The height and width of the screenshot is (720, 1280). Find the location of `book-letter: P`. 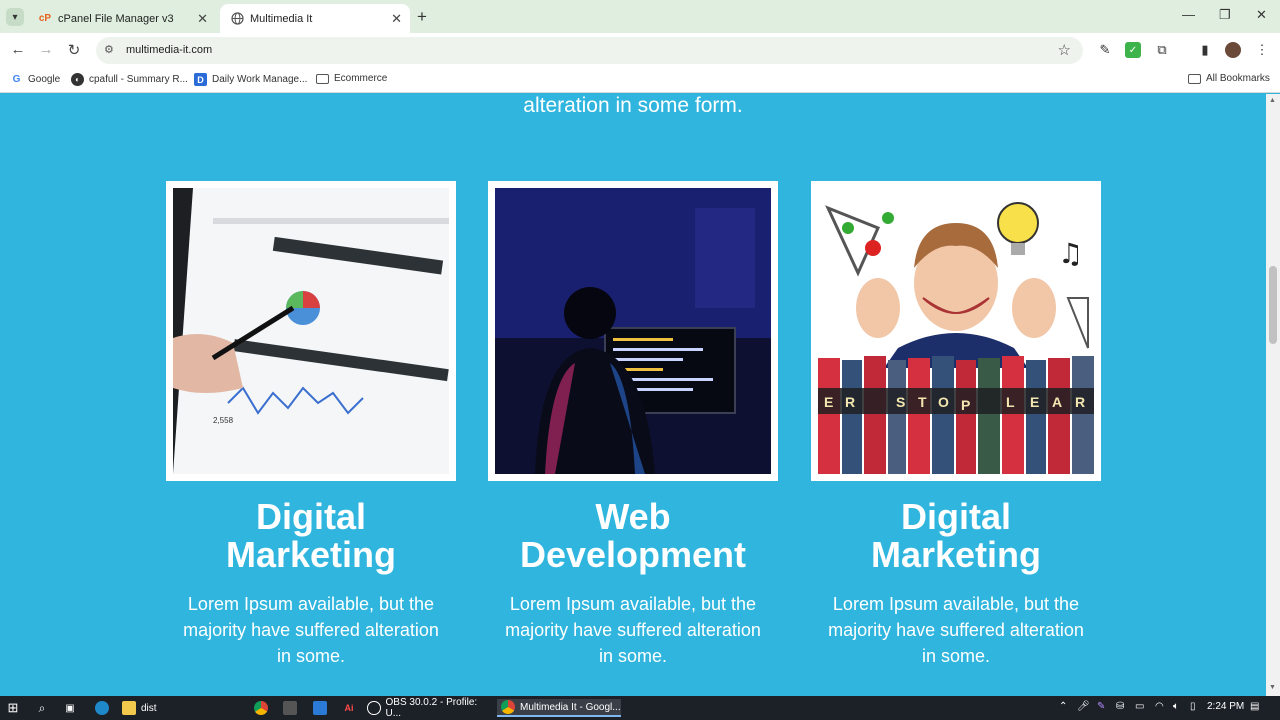

book-letter: P is located at coordinates (965, 405).